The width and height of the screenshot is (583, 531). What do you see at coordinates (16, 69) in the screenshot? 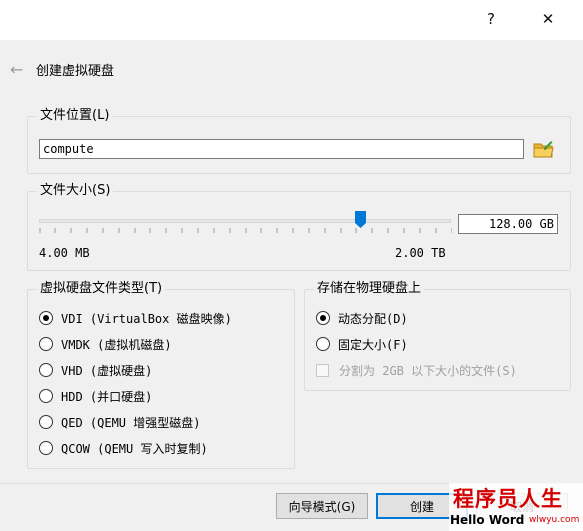
I see `back-arrow-icon: ←` at bounding box center [16, 69].